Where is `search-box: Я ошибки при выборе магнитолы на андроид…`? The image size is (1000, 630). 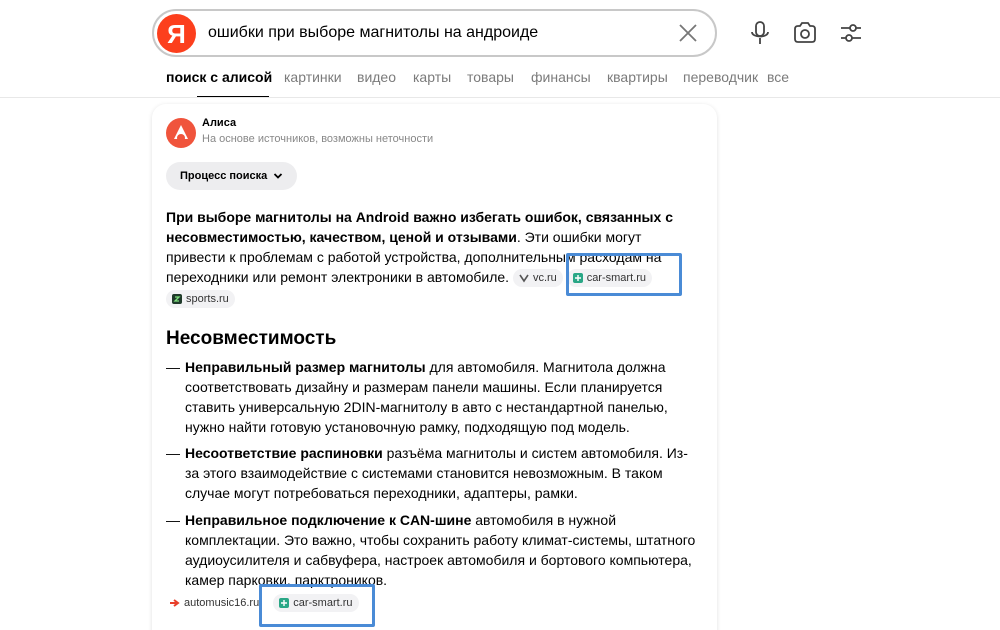 search-box: Я ошибки при выборе магнитолы на андроид… is located at coordinates (434, 33).